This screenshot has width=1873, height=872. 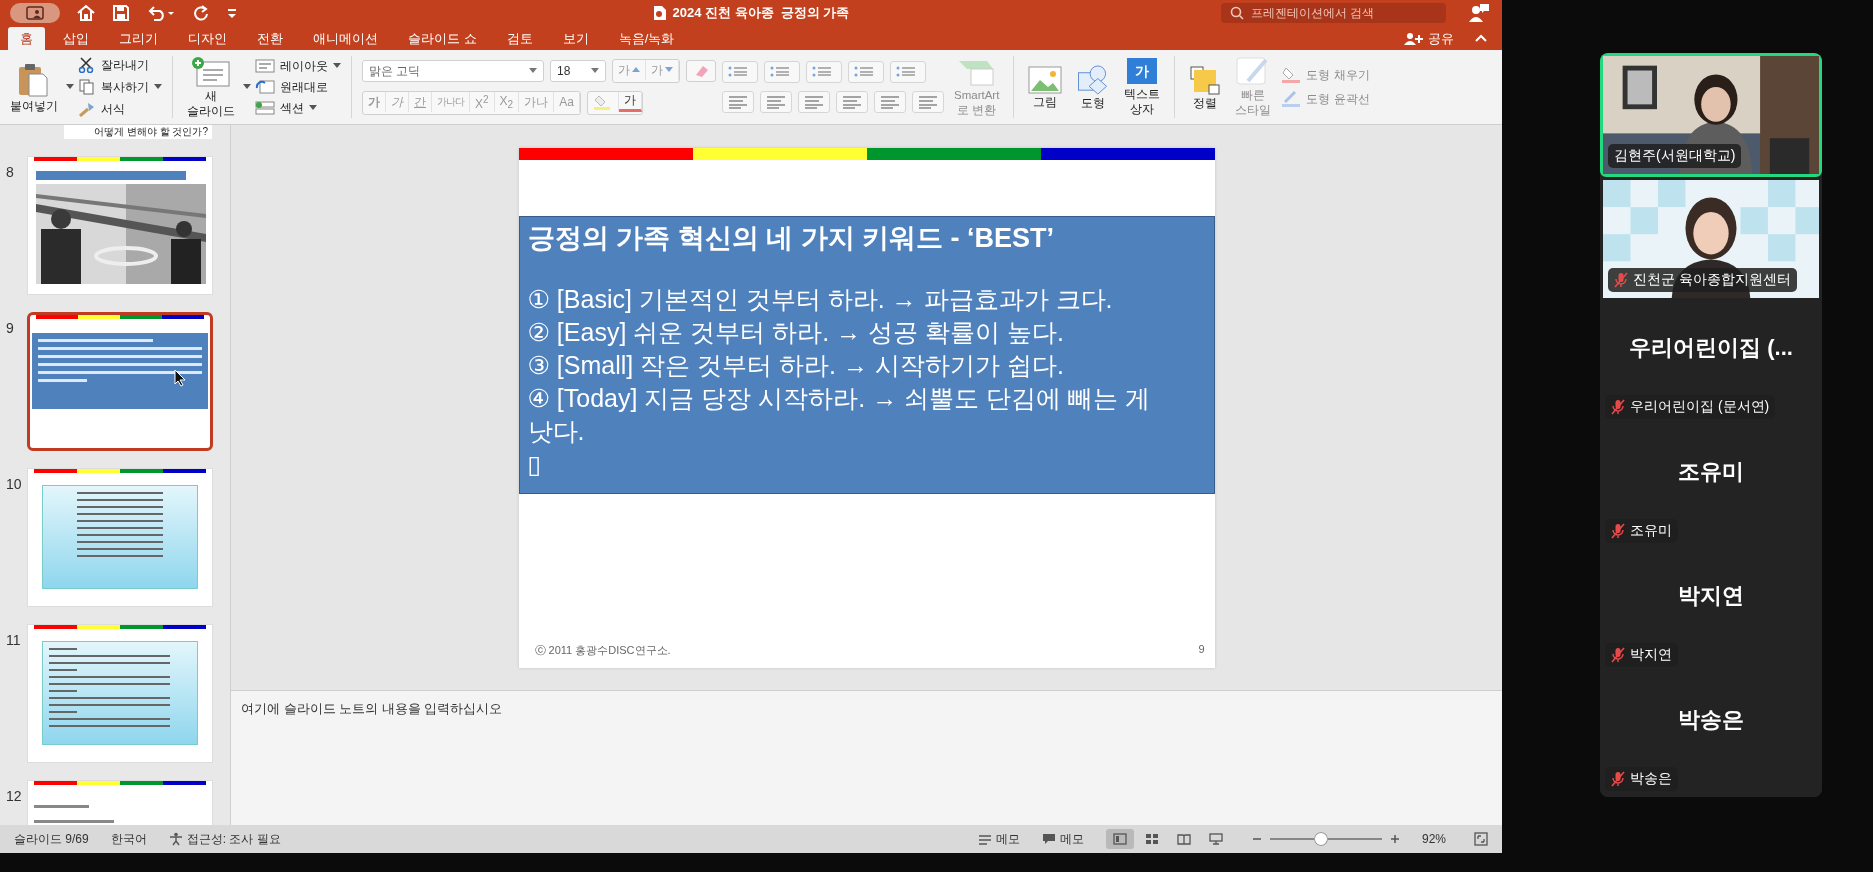 I want to click on slide-text-line: ② [Easy] 쉬운 것부터 하라. → 성공 확률이 높다., so click(x=796, y=332).